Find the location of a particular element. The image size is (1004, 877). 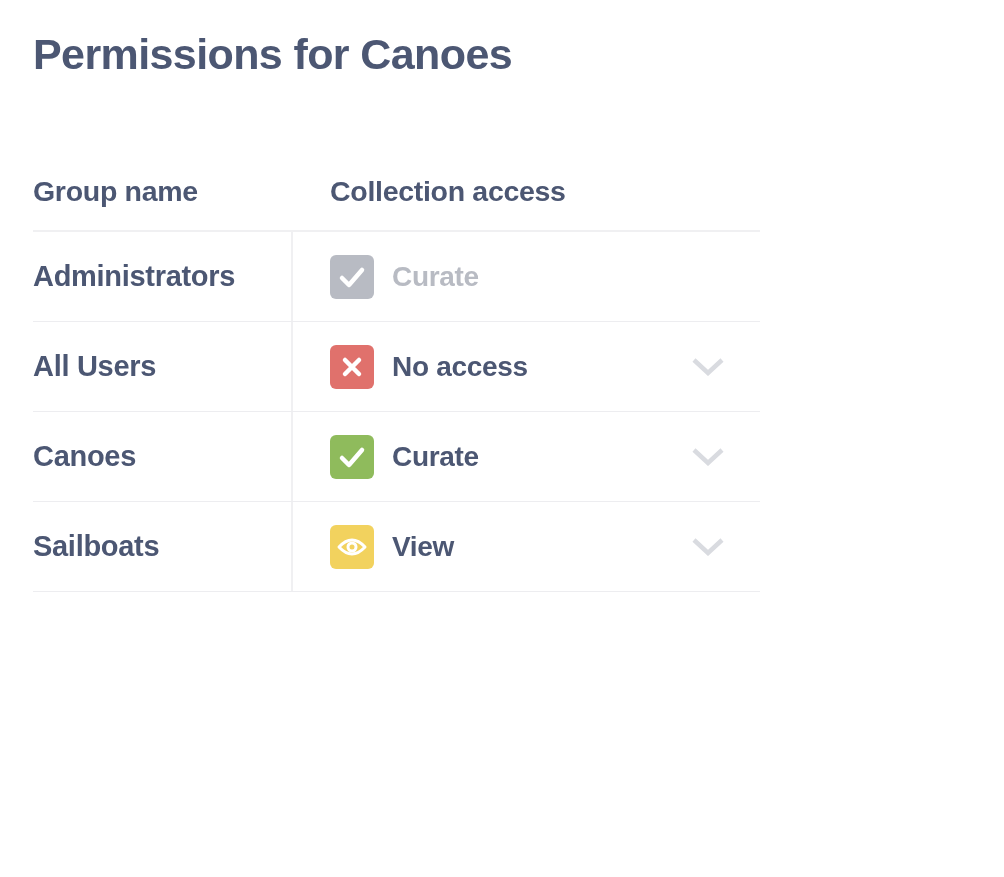

column-header: Group name is located at coordinates (116, 191).